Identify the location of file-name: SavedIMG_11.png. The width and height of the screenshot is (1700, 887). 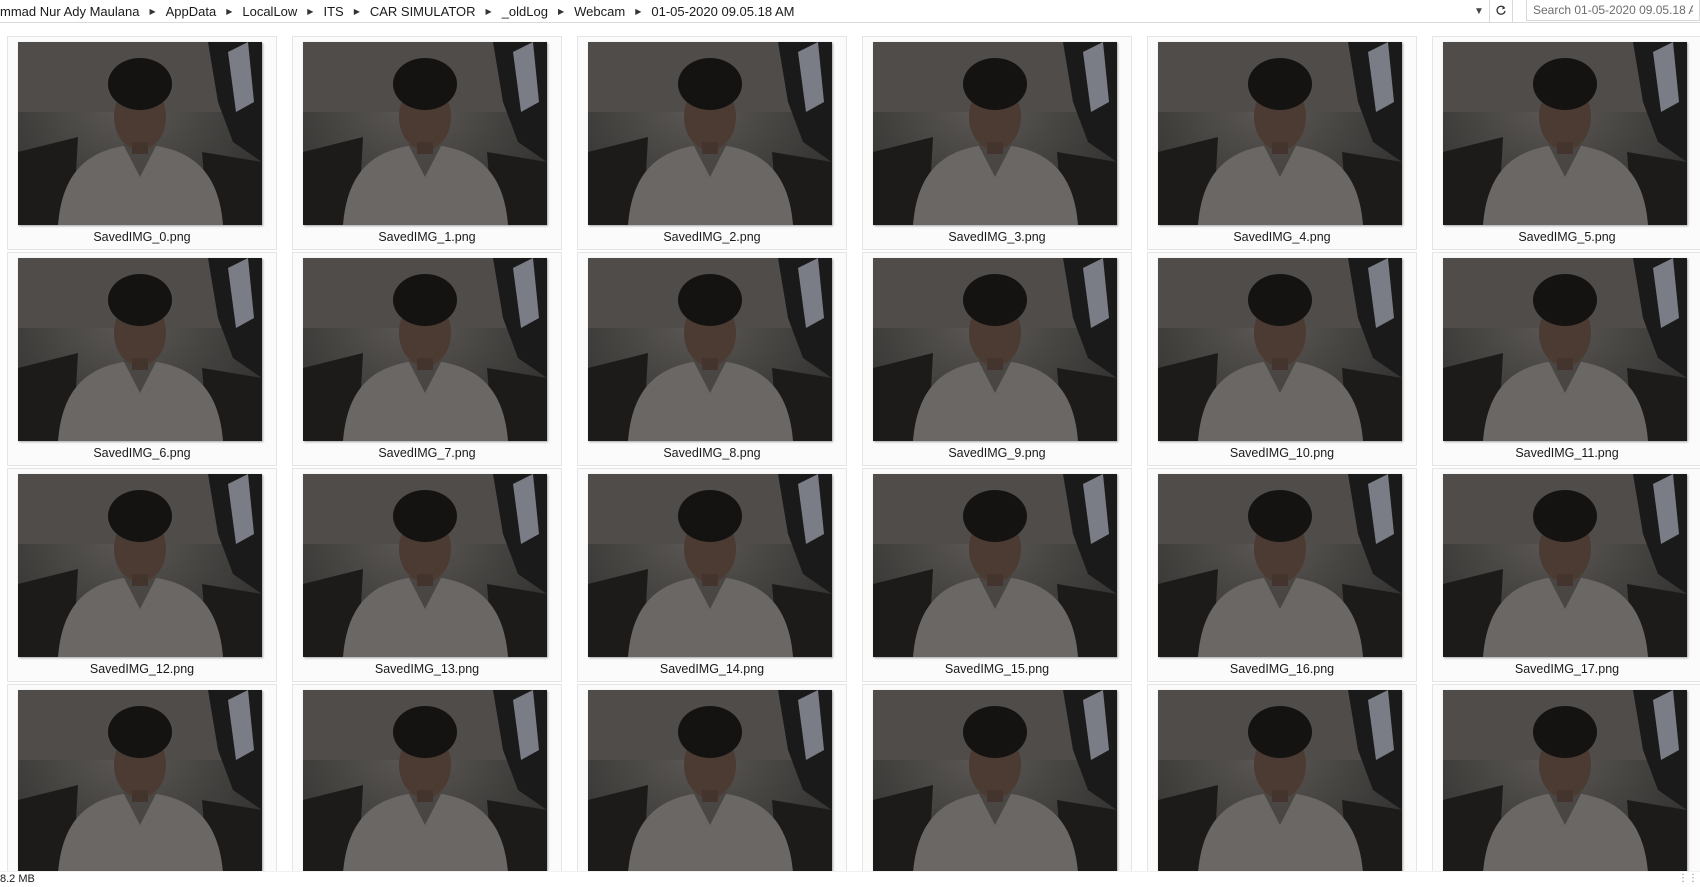
(1567, 453).